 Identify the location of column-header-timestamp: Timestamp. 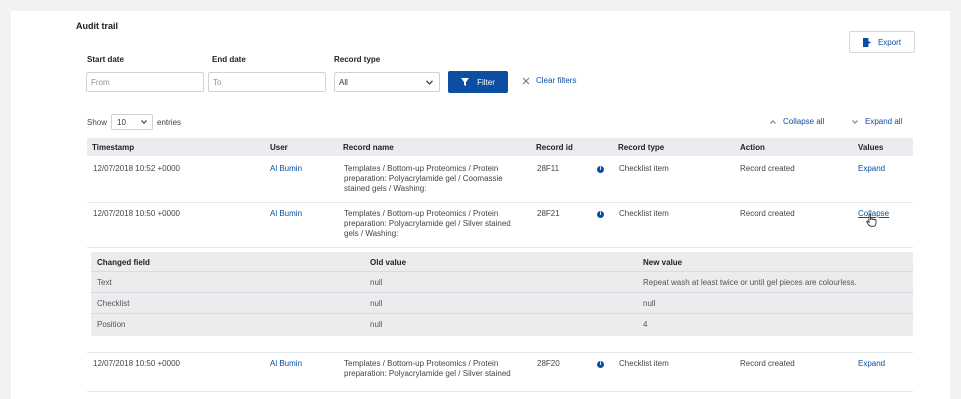
(113, 147).